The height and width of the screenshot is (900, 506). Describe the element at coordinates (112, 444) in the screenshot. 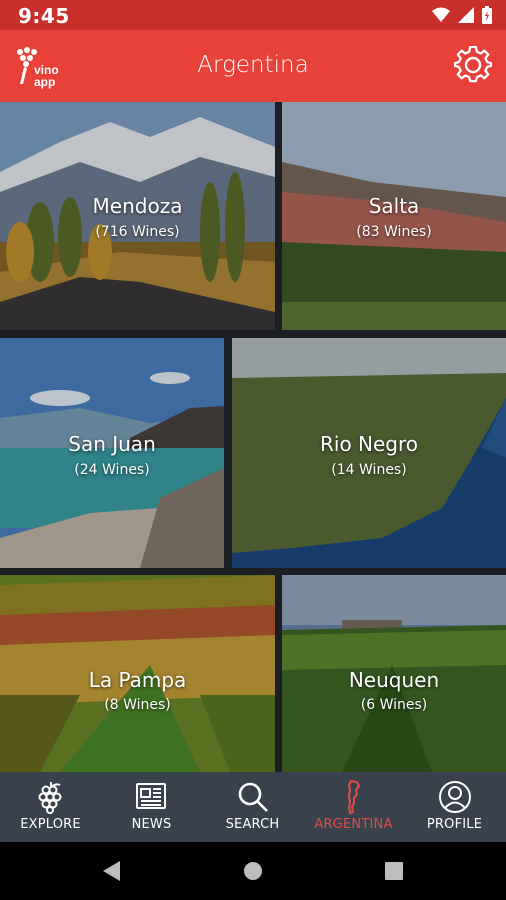

I see `region-name: San Juan` at that location.